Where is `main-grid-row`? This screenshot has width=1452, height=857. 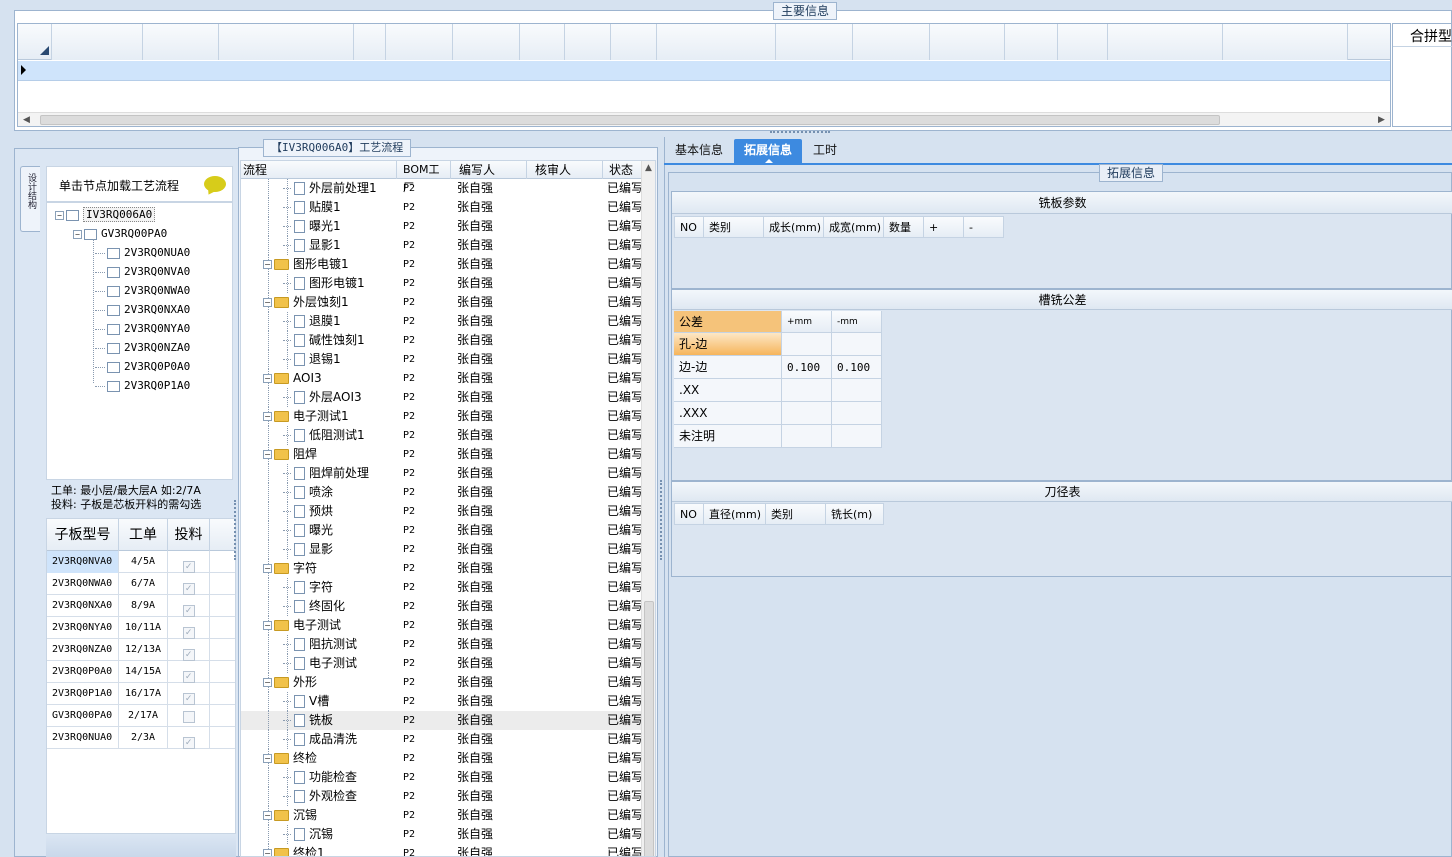
main-grid-row is located at coordinates (704, 71).